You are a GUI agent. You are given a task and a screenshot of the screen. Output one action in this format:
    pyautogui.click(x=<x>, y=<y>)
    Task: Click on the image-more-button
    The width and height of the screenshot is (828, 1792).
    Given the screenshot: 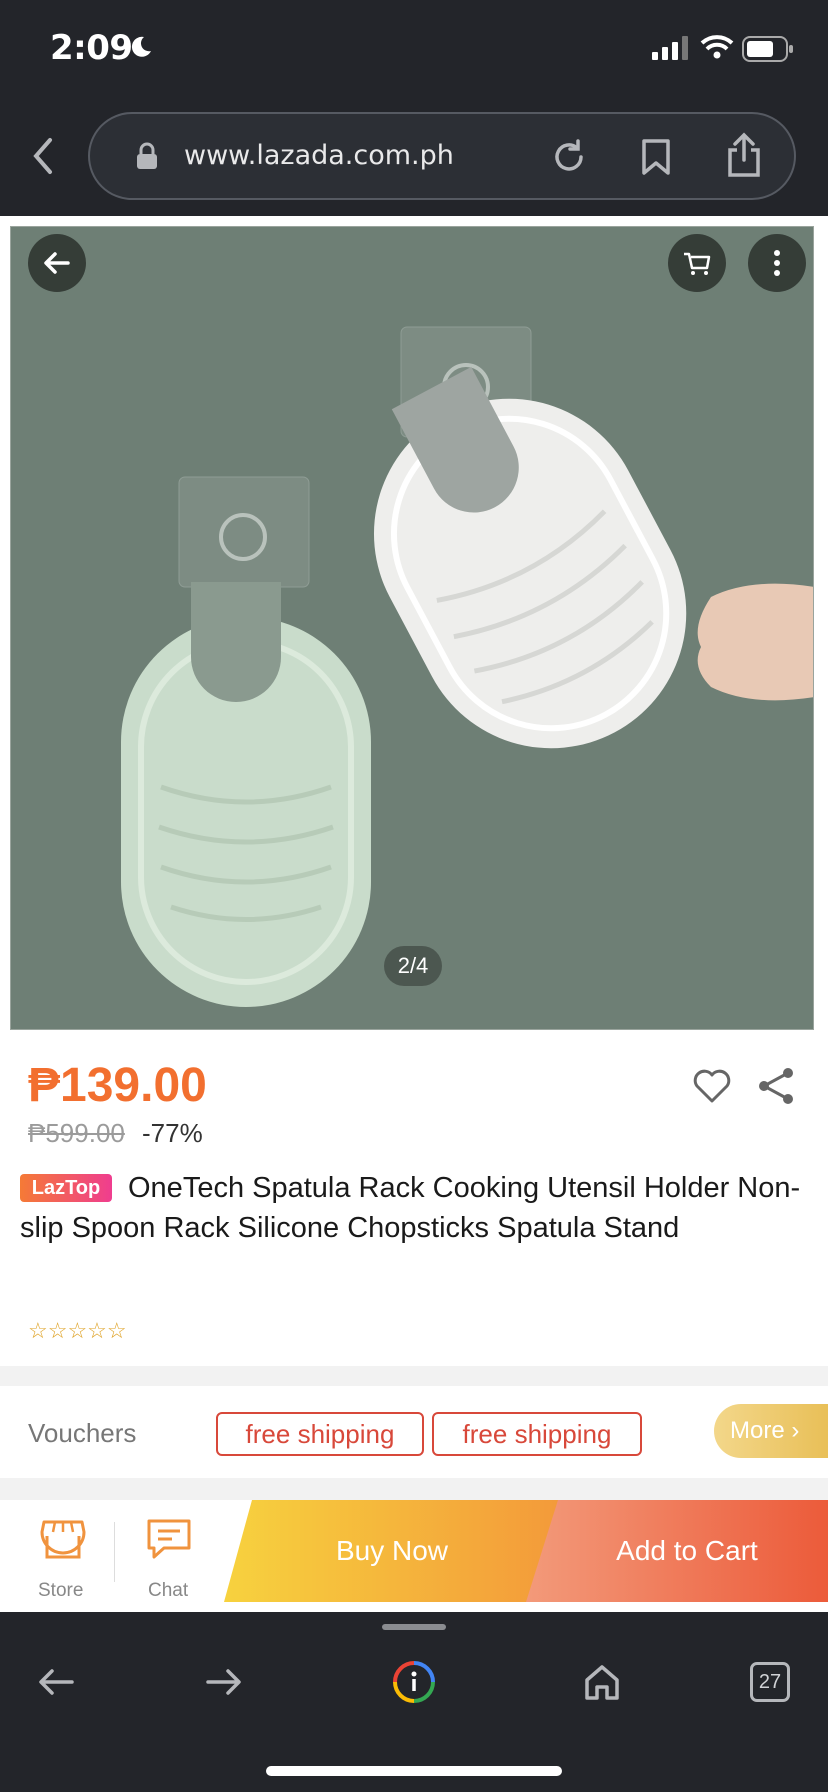 What is the action you would take?
    pyautogui.click(x=777, y=263)
    